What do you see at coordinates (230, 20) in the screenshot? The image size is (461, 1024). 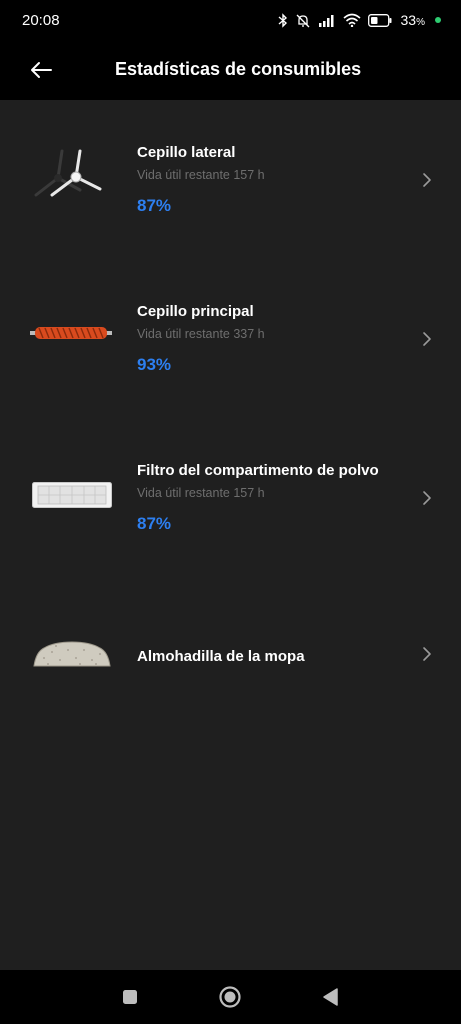 I see `status-bar: 20:08 33%` at bounding box center [230, 20].